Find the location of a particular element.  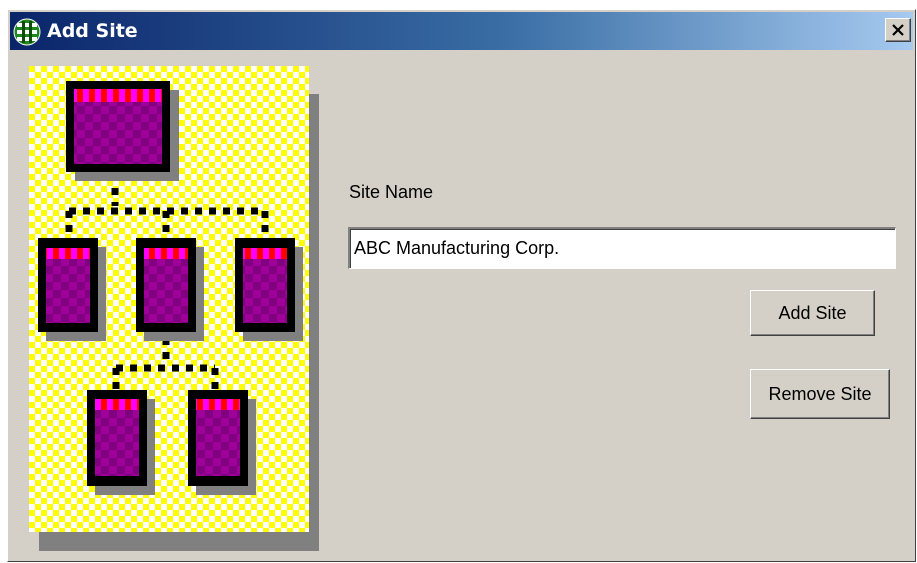

globe-network-icon is located at coordinates (27, 32).